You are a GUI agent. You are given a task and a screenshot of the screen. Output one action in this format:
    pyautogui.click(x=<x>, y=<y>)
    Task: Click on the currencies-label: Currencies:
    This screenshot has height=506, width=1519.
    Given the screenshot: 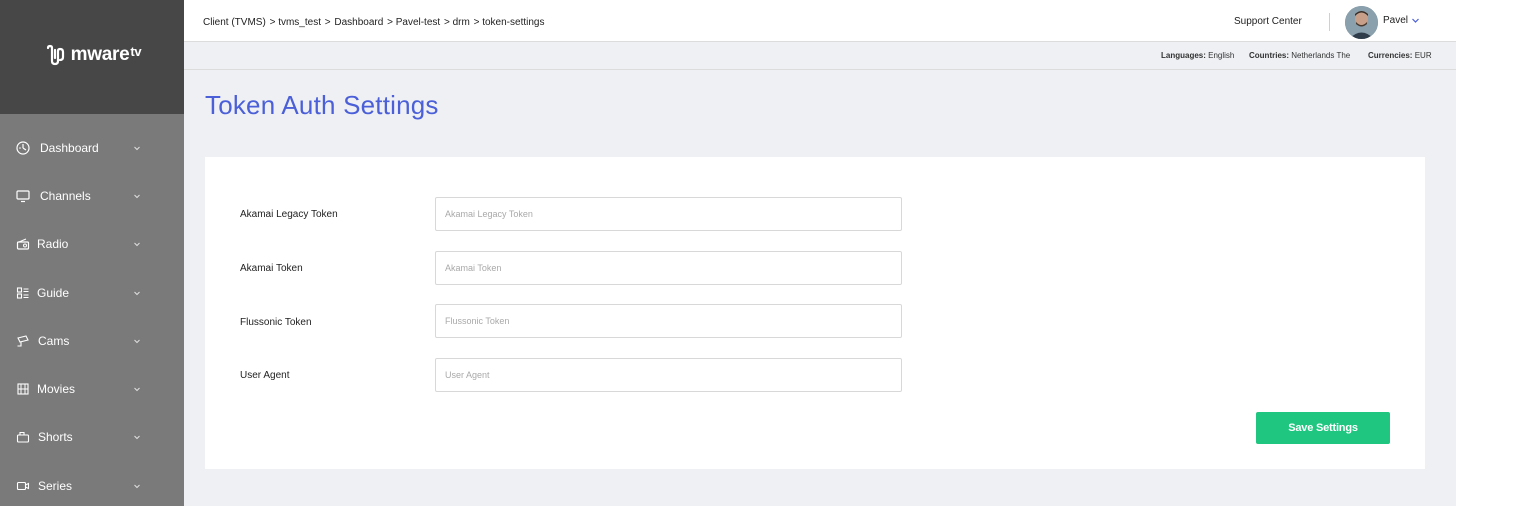 What is the action you would take?
    pyautogui.click(x=1390, y=55)
    